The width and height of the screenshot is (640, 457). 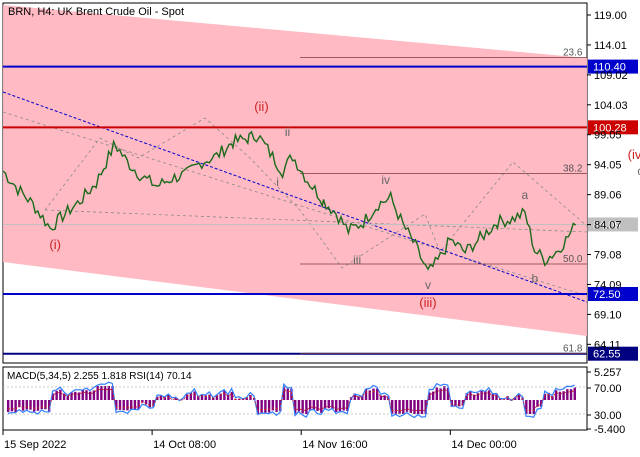 I want to click on fib-level-label: 50.0, so click(x=573, y=259).